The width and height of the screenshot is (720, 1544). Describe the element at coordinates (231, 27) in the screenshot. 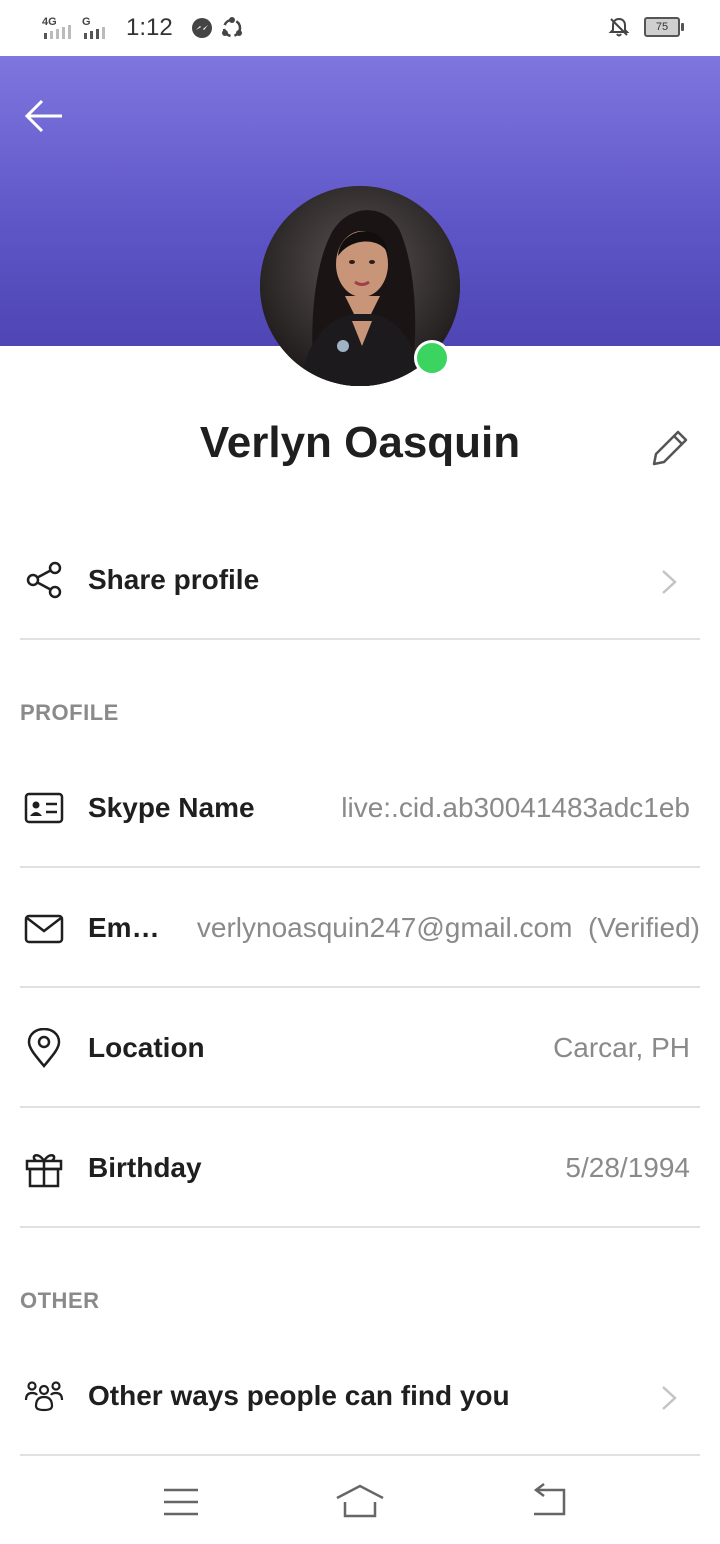

I see `sync-icon` at that location.